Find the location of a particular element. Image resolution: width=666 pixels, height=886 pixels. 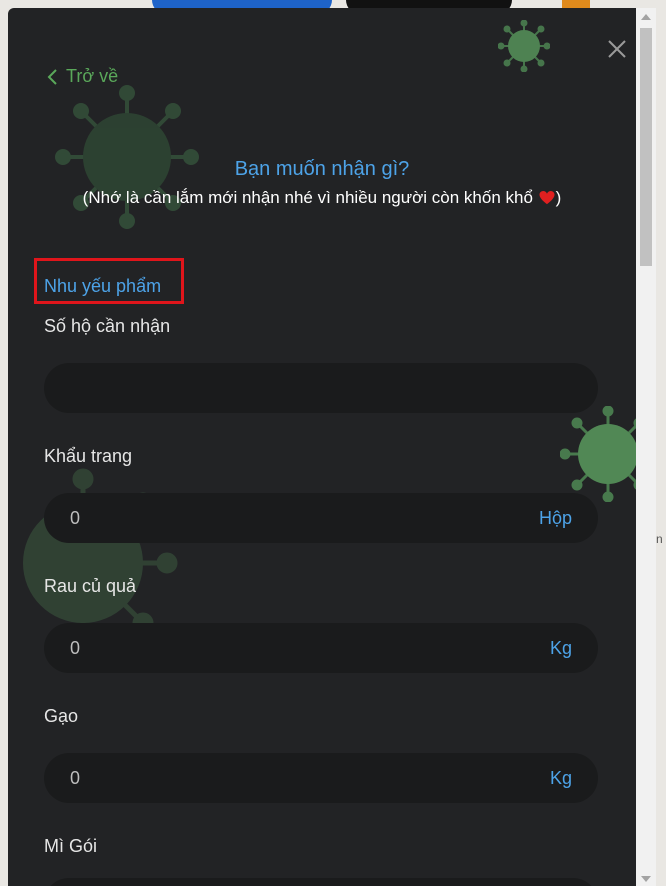

back-label: Trở về is located at coordinates (92, 76).